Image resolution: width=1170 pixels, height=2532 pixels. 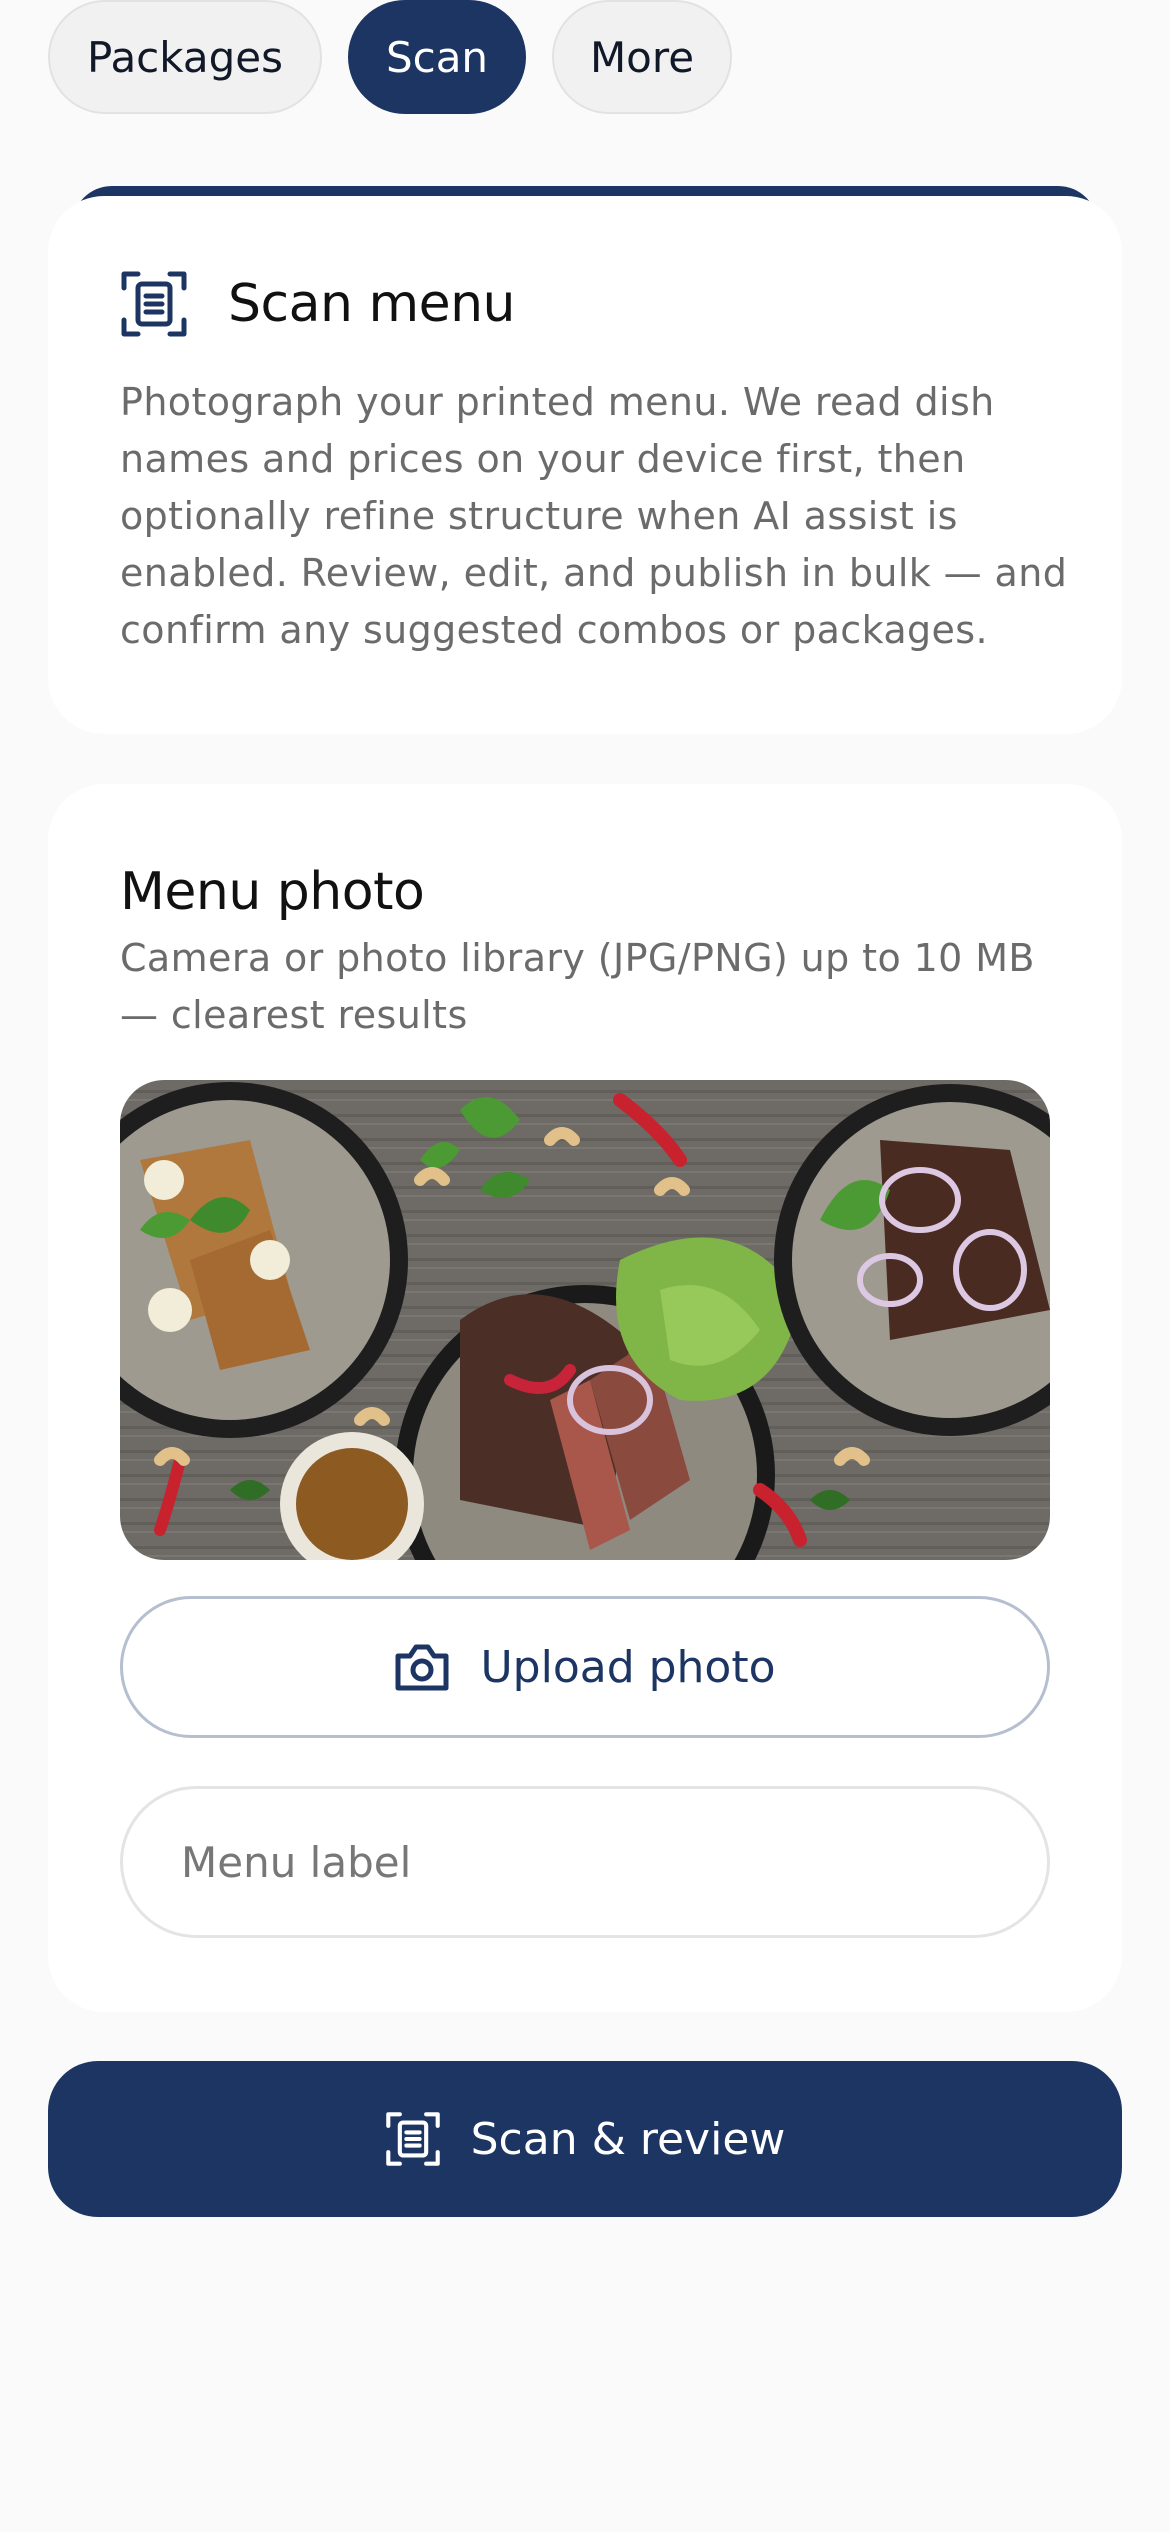 I want to click on scan-review-button: Scan & review, so click(x=585, y=2139).